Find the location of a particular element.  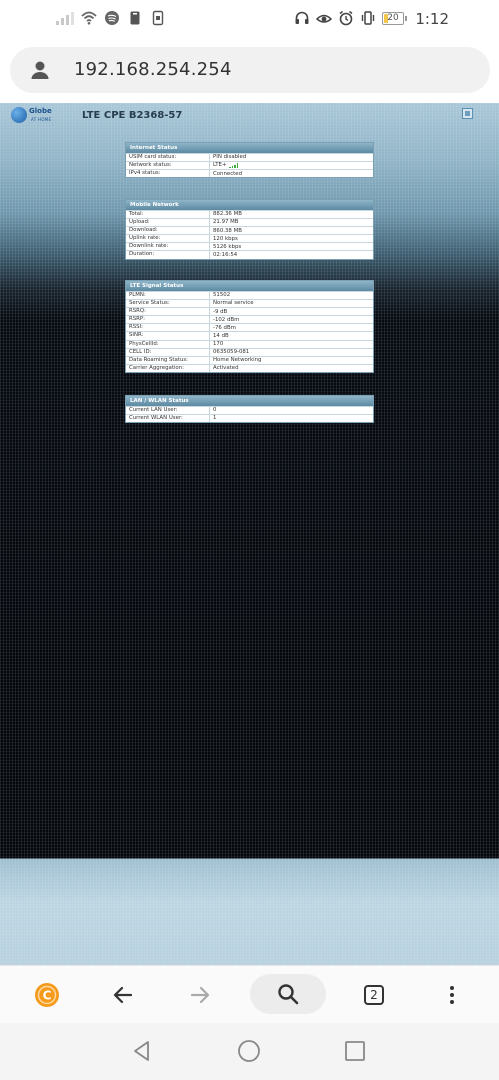

battery-level: 20 is located at coordinates (393, 18).